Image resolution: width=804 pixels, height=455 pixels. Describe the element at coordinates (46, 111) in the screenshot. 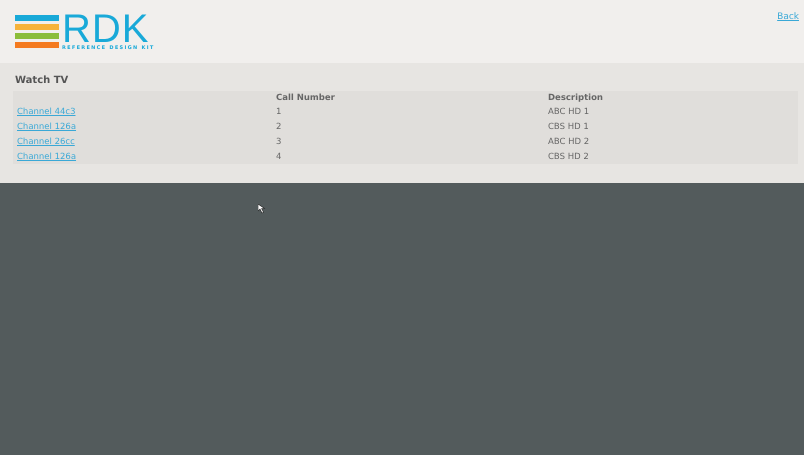

I see `channel-link: Channel 44c3` at that location.